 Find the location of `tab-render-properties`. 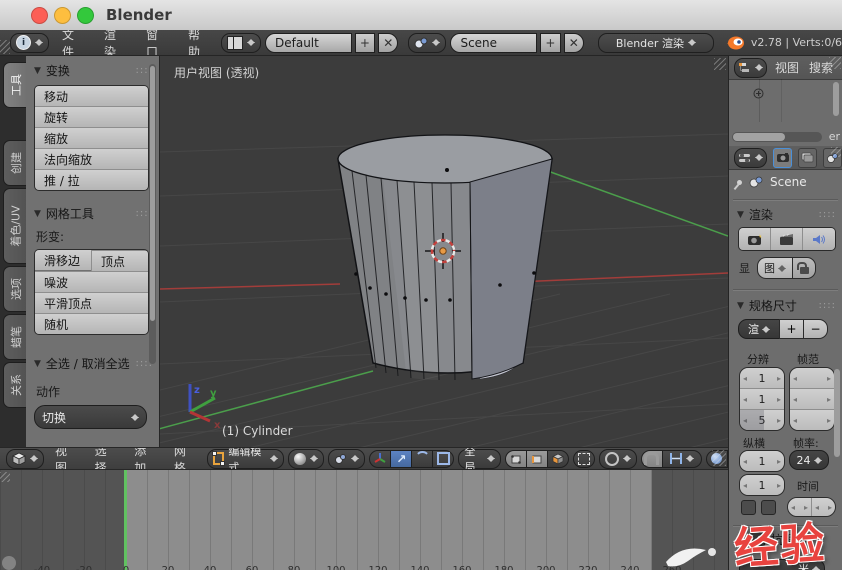

tab-render-properties is located at coordinates (782, 157).